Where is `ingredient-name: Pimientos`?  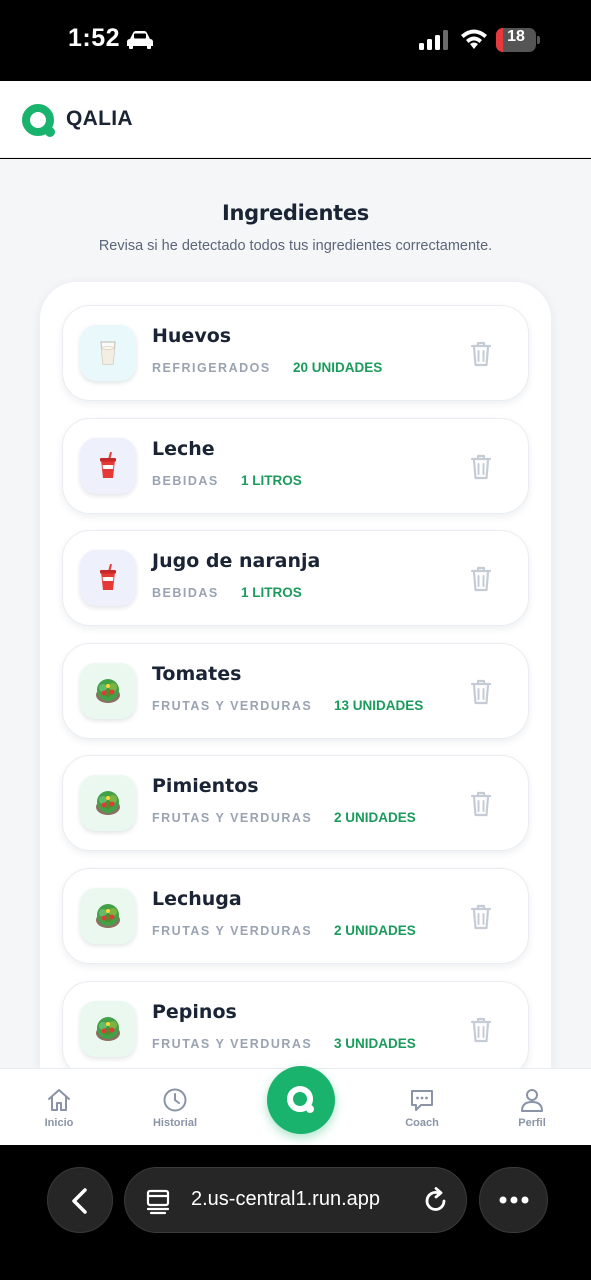 ingredient-name: Pimientos is located at coordinates (205, 786).